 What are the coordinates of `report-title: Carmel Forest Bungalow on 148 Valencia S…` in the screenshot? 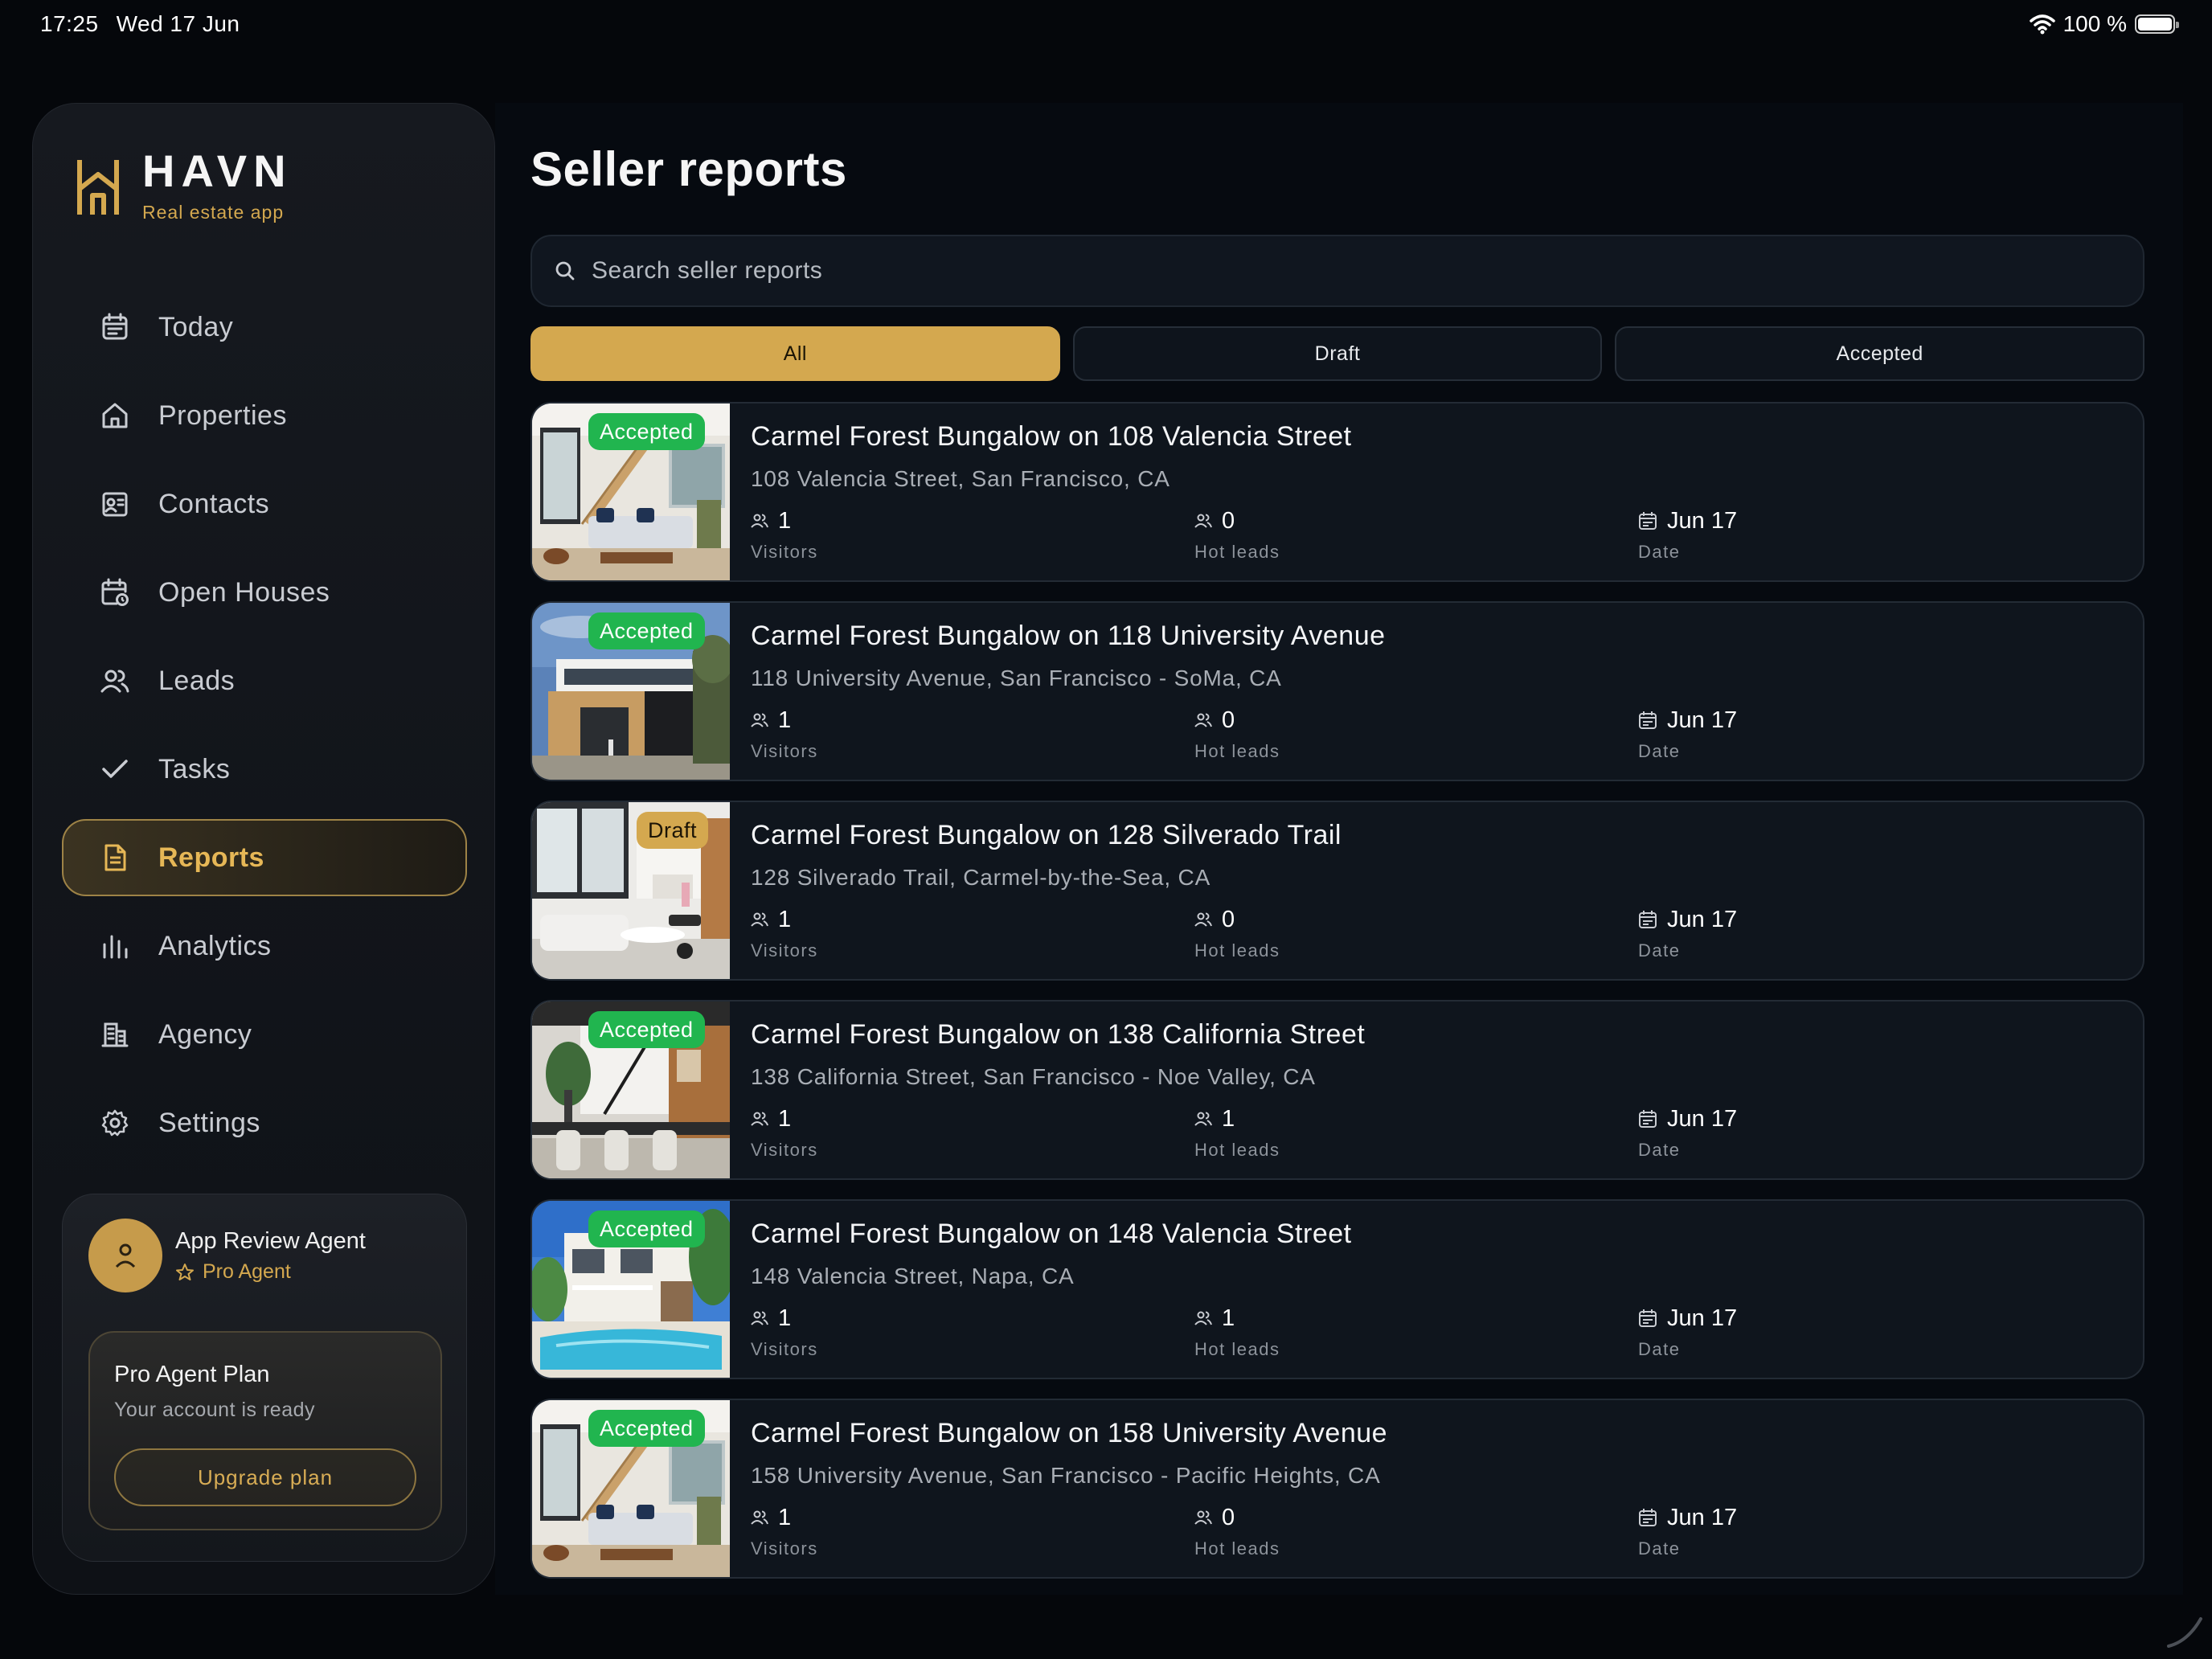 It's located at (1051, 1234).